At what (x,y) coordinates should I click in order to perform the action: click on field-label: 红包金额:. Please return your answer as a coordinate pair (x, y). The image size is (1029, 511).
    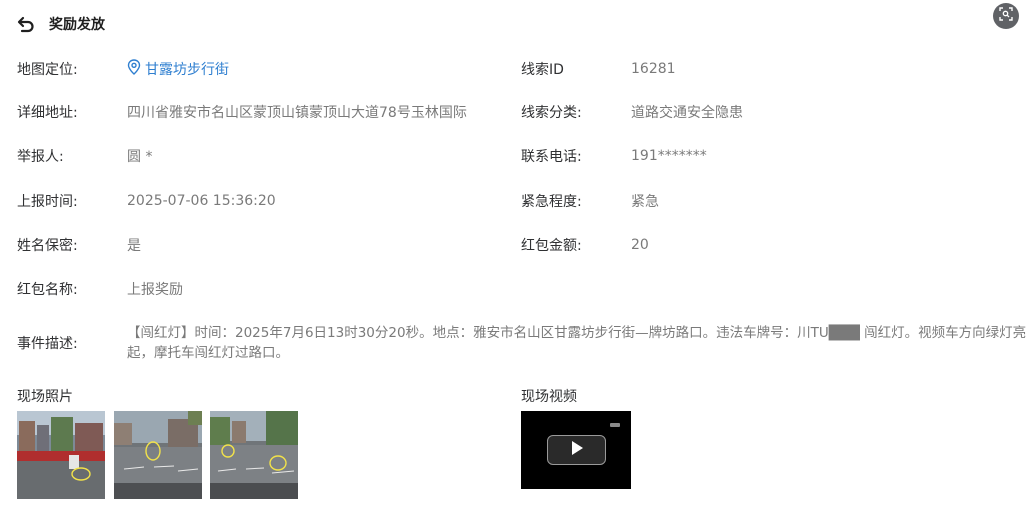
    Looking at the image, I should click on (551, 246).